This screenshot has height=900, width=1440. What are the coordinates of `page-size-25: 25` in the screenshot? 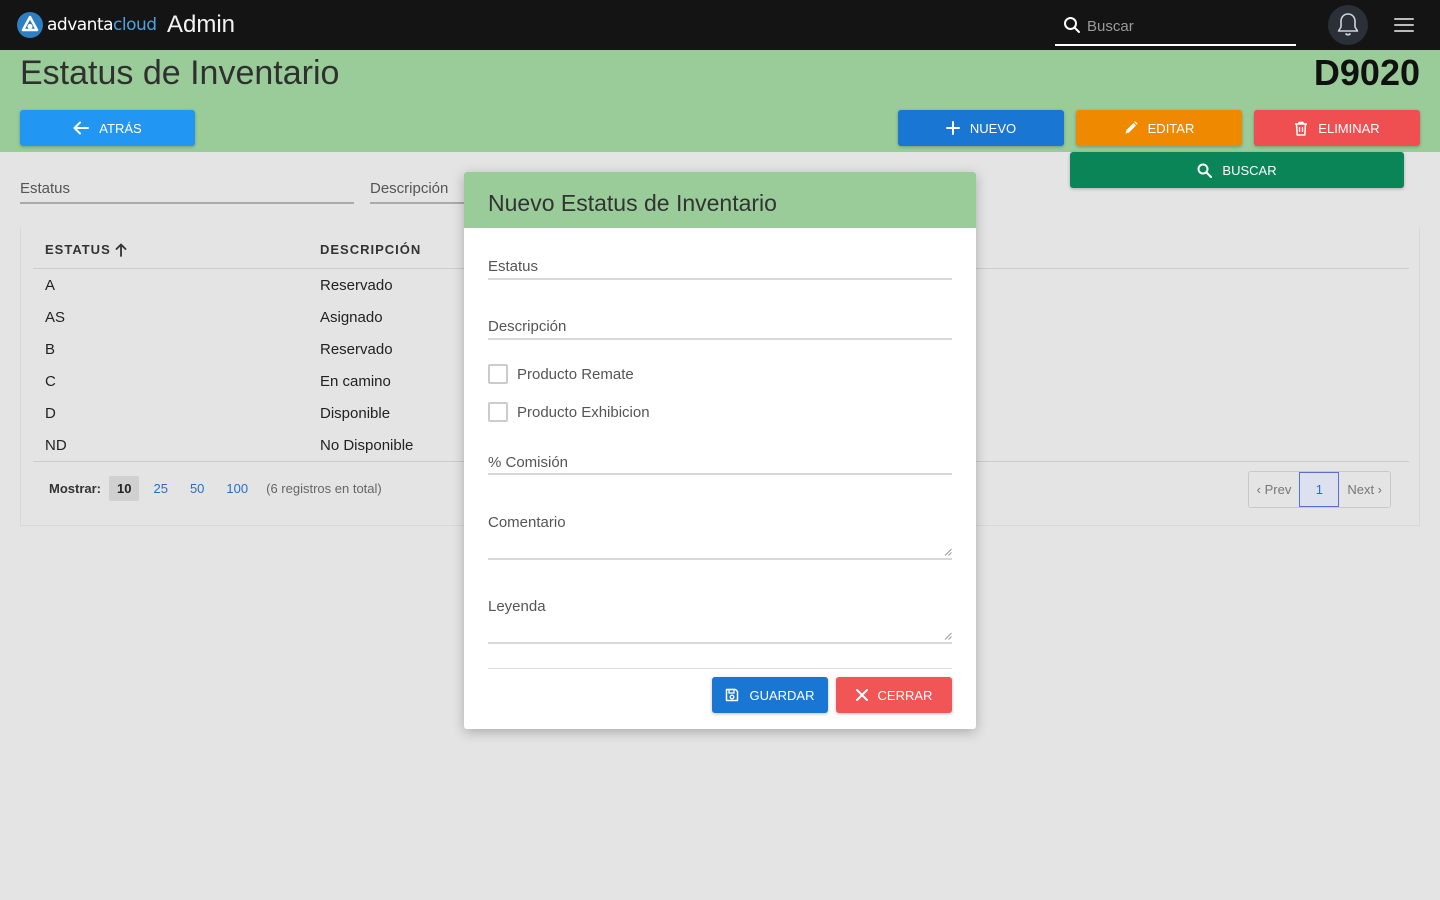 It's located at (160, 488).